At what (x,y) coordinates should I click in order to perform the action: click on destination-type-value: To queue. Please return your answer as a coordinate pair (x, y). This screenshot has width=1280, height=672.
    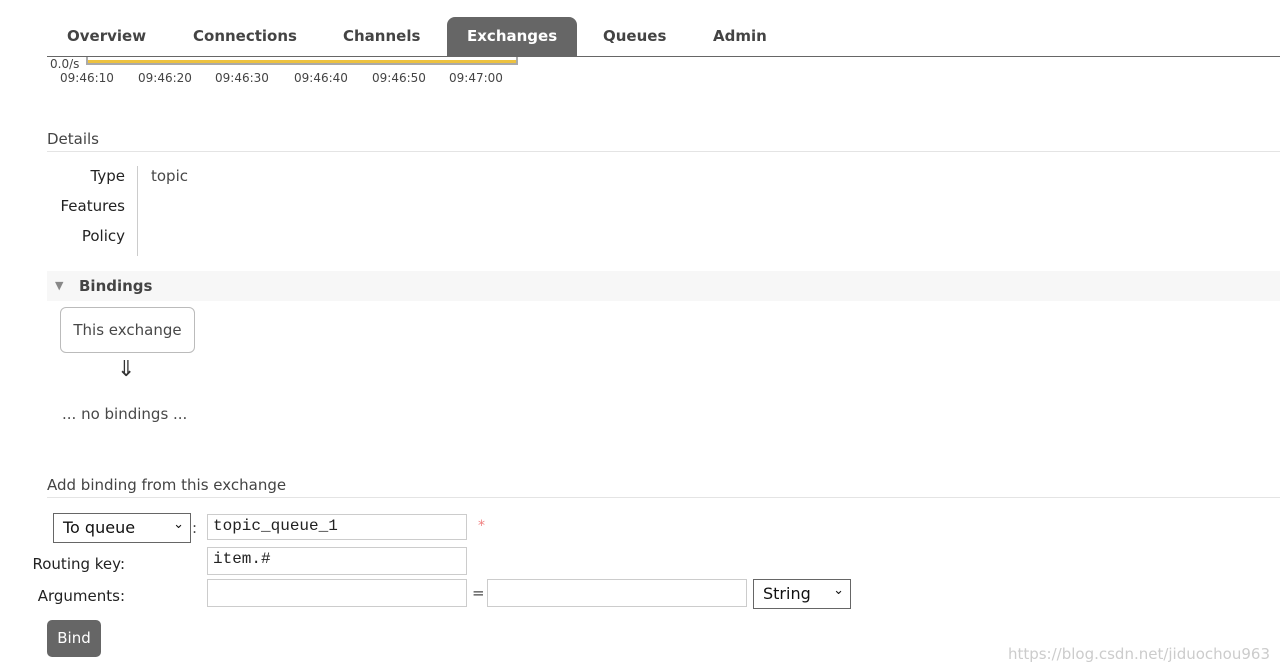
    Looking at the image, I should click on (99, 527).